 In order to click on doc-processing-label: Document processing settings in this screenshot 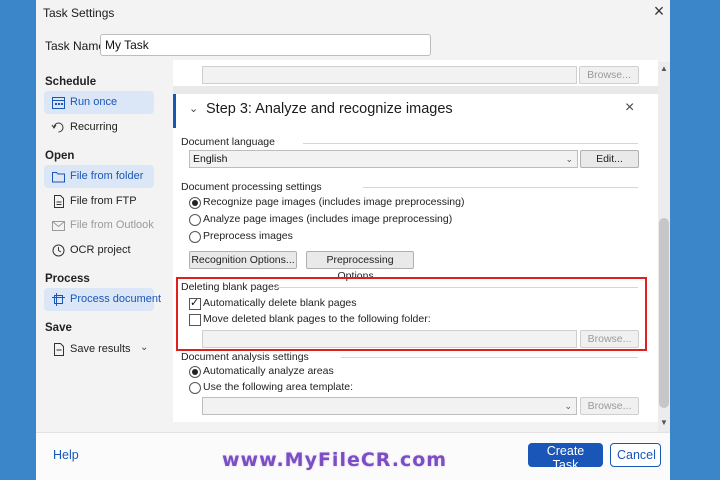, I will do `click(251, 187)`.